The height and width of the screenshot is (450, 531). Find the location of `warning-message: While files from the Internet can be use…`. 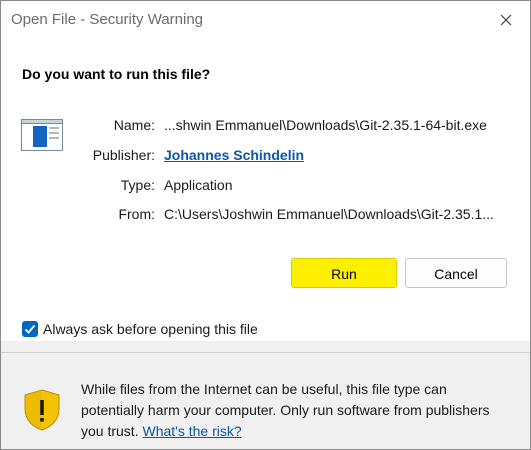

warning-message: While files from the Internet can be use… is located at coordinates (296, 410).